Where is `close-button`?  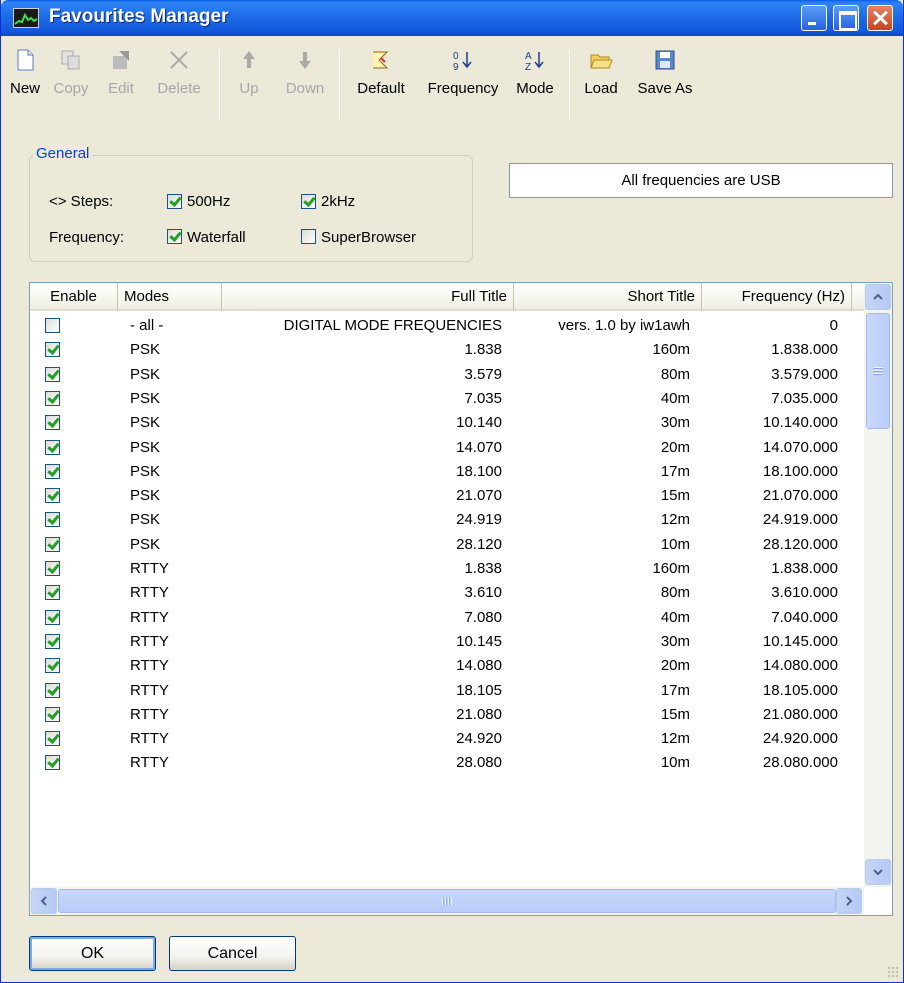 close-button is located at coordinates (880, 18).